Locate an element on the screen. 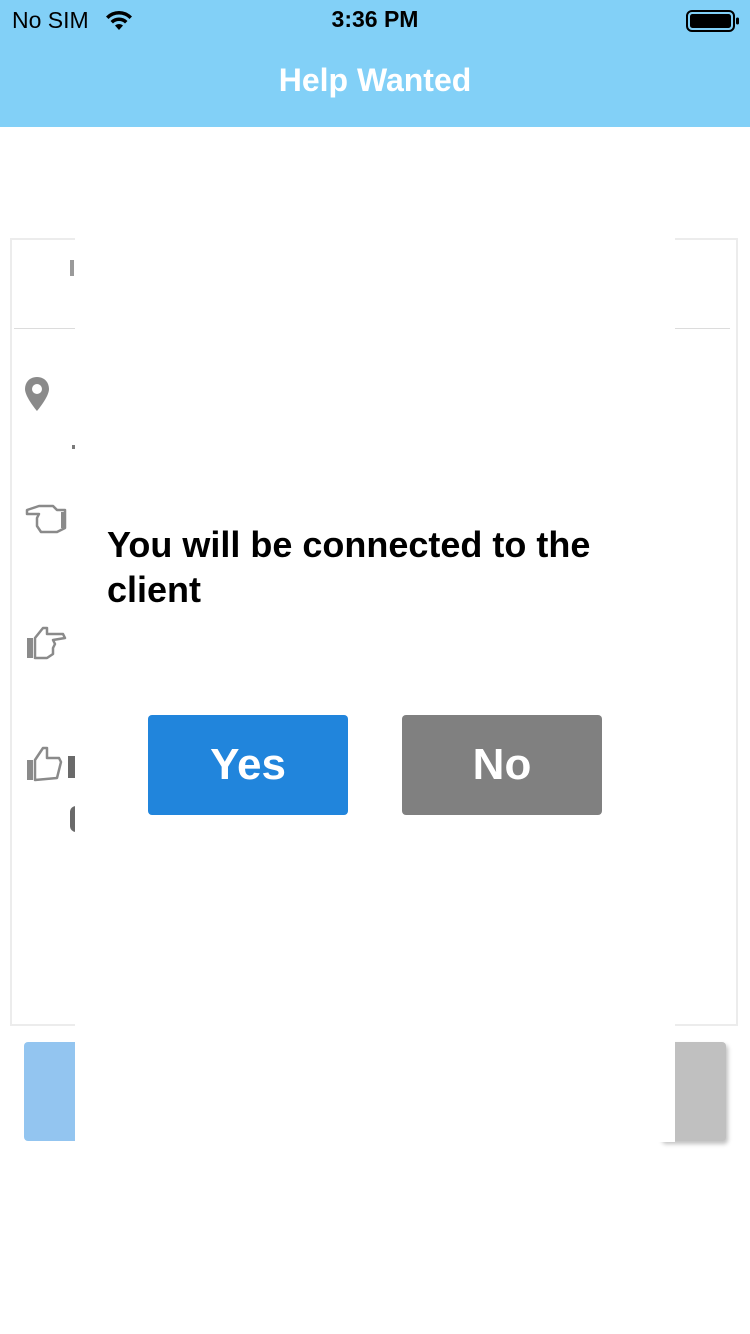 Image resolution: width=750 pixels, height=1334 pixels. status-bar: No SIM 3:36 PM is located at coordinates (375, 20).